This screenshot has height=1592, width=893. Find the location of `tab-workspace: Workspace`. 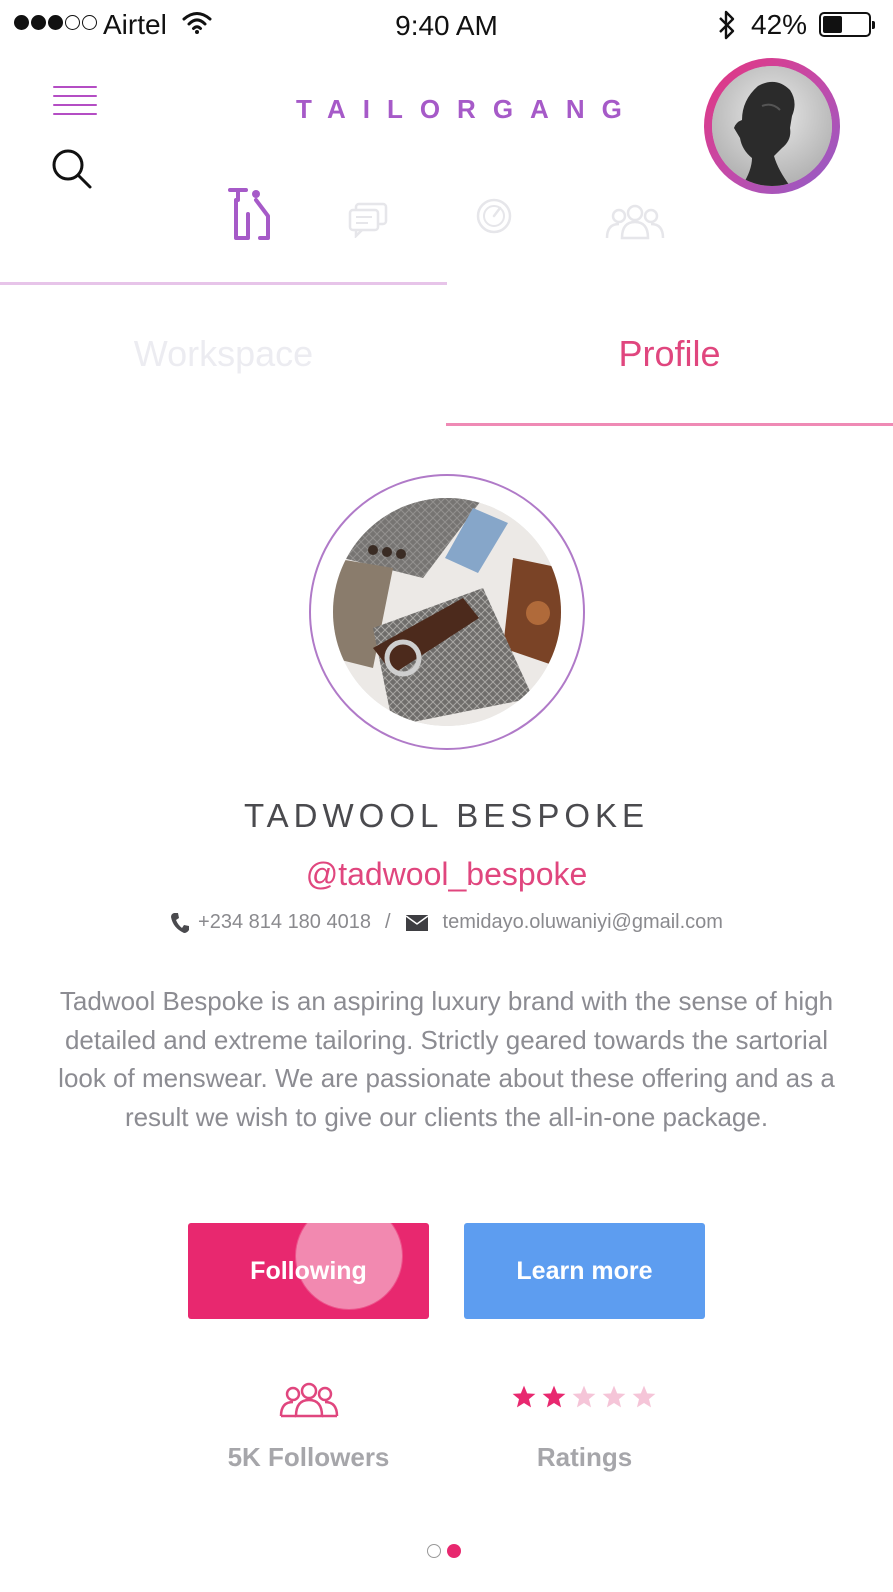

tab-workspace: Workspace is located at coordinates (223, 354).